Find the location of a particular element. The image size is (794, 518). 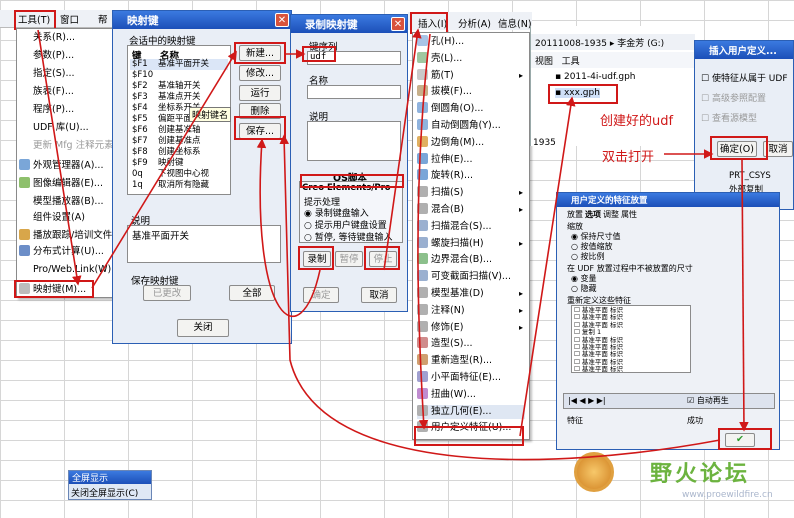

arrow-ok-to-confirm is located at coordinates (744, 295).